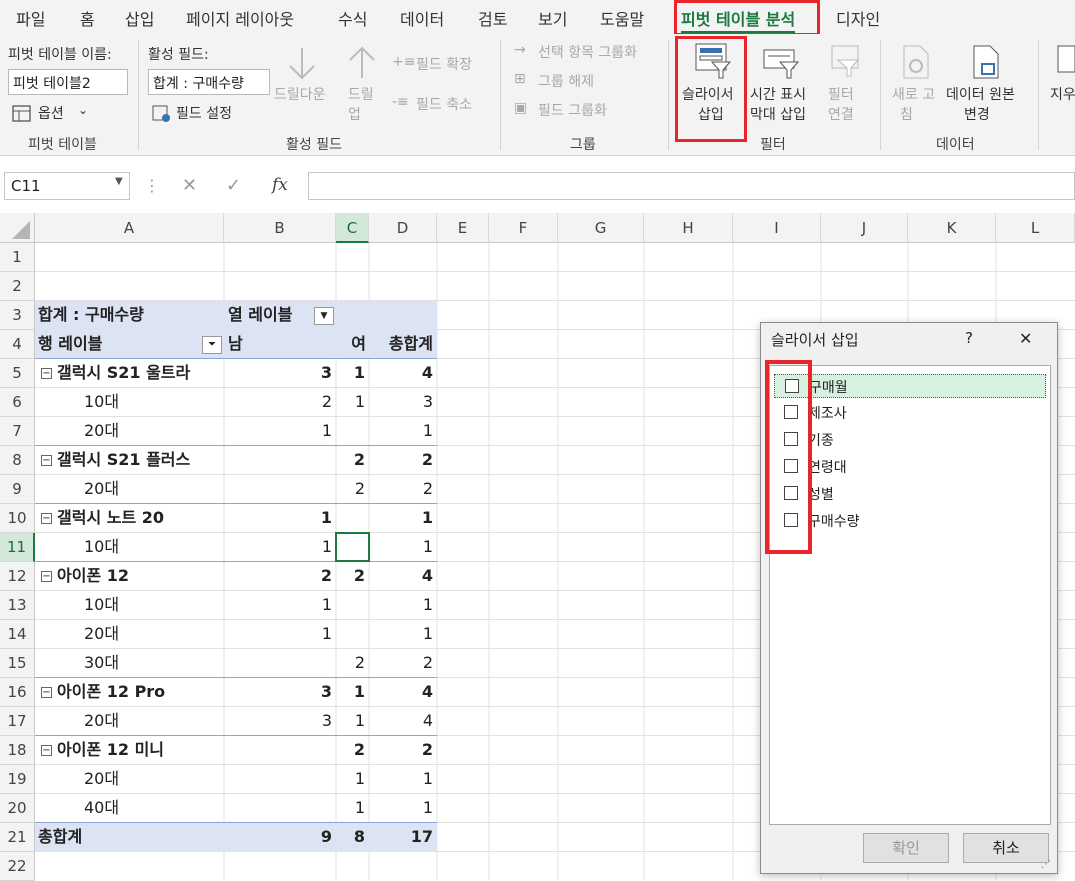 The height and width of the screenshot is (881, 1075). I want to click on change-data-source-button: 데이터 원본 변경, so click(987, 80).